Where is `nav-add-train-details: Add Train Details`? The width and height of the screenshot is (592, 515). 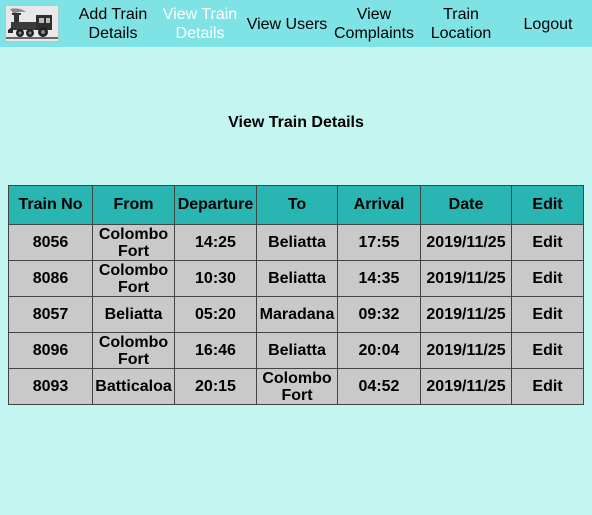
nav-add-train-details: Add Train Details is located at coordinates (113, 24).